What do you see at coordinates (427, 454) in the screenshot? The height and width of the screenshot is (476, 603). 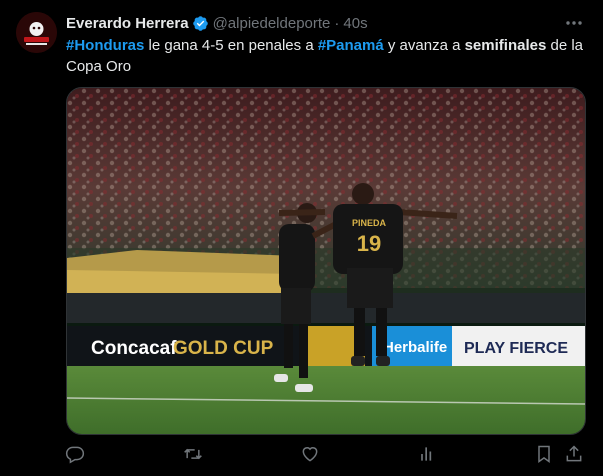 I see `views-icon` at bounding box center [427, 454].